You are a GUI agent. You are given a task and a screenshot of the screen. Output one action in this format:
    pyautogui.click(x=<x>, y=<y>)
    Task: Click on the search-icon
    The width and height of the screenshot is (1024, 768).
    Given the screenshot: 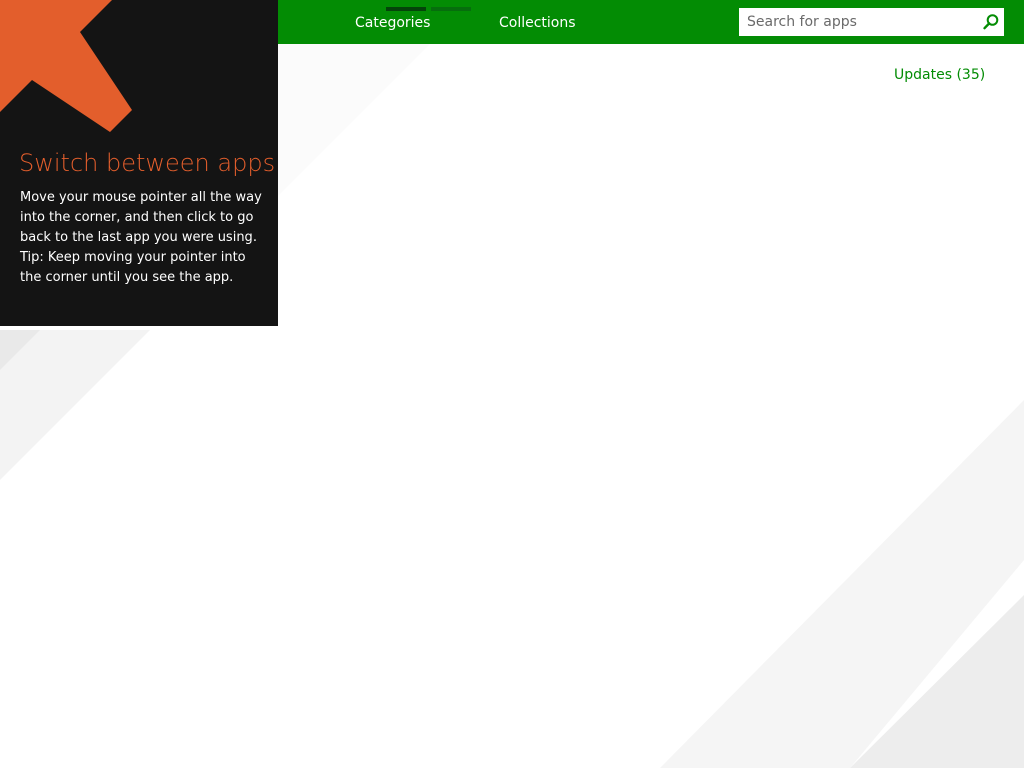 What is the action you would take?
    pyautogui.click(x=990, y=22)
    